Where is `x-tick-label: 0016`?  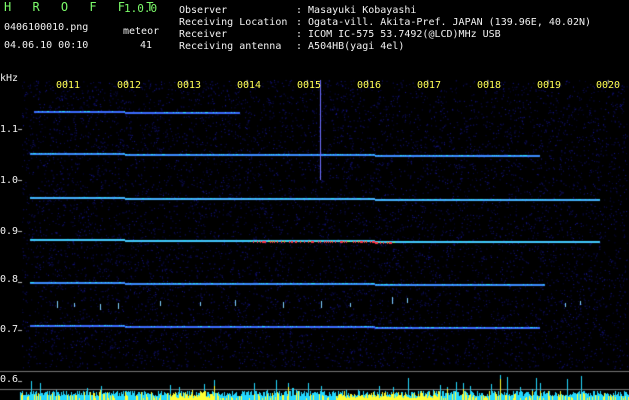 x-tick-label: 0016 is located at coordinates (369, 85).